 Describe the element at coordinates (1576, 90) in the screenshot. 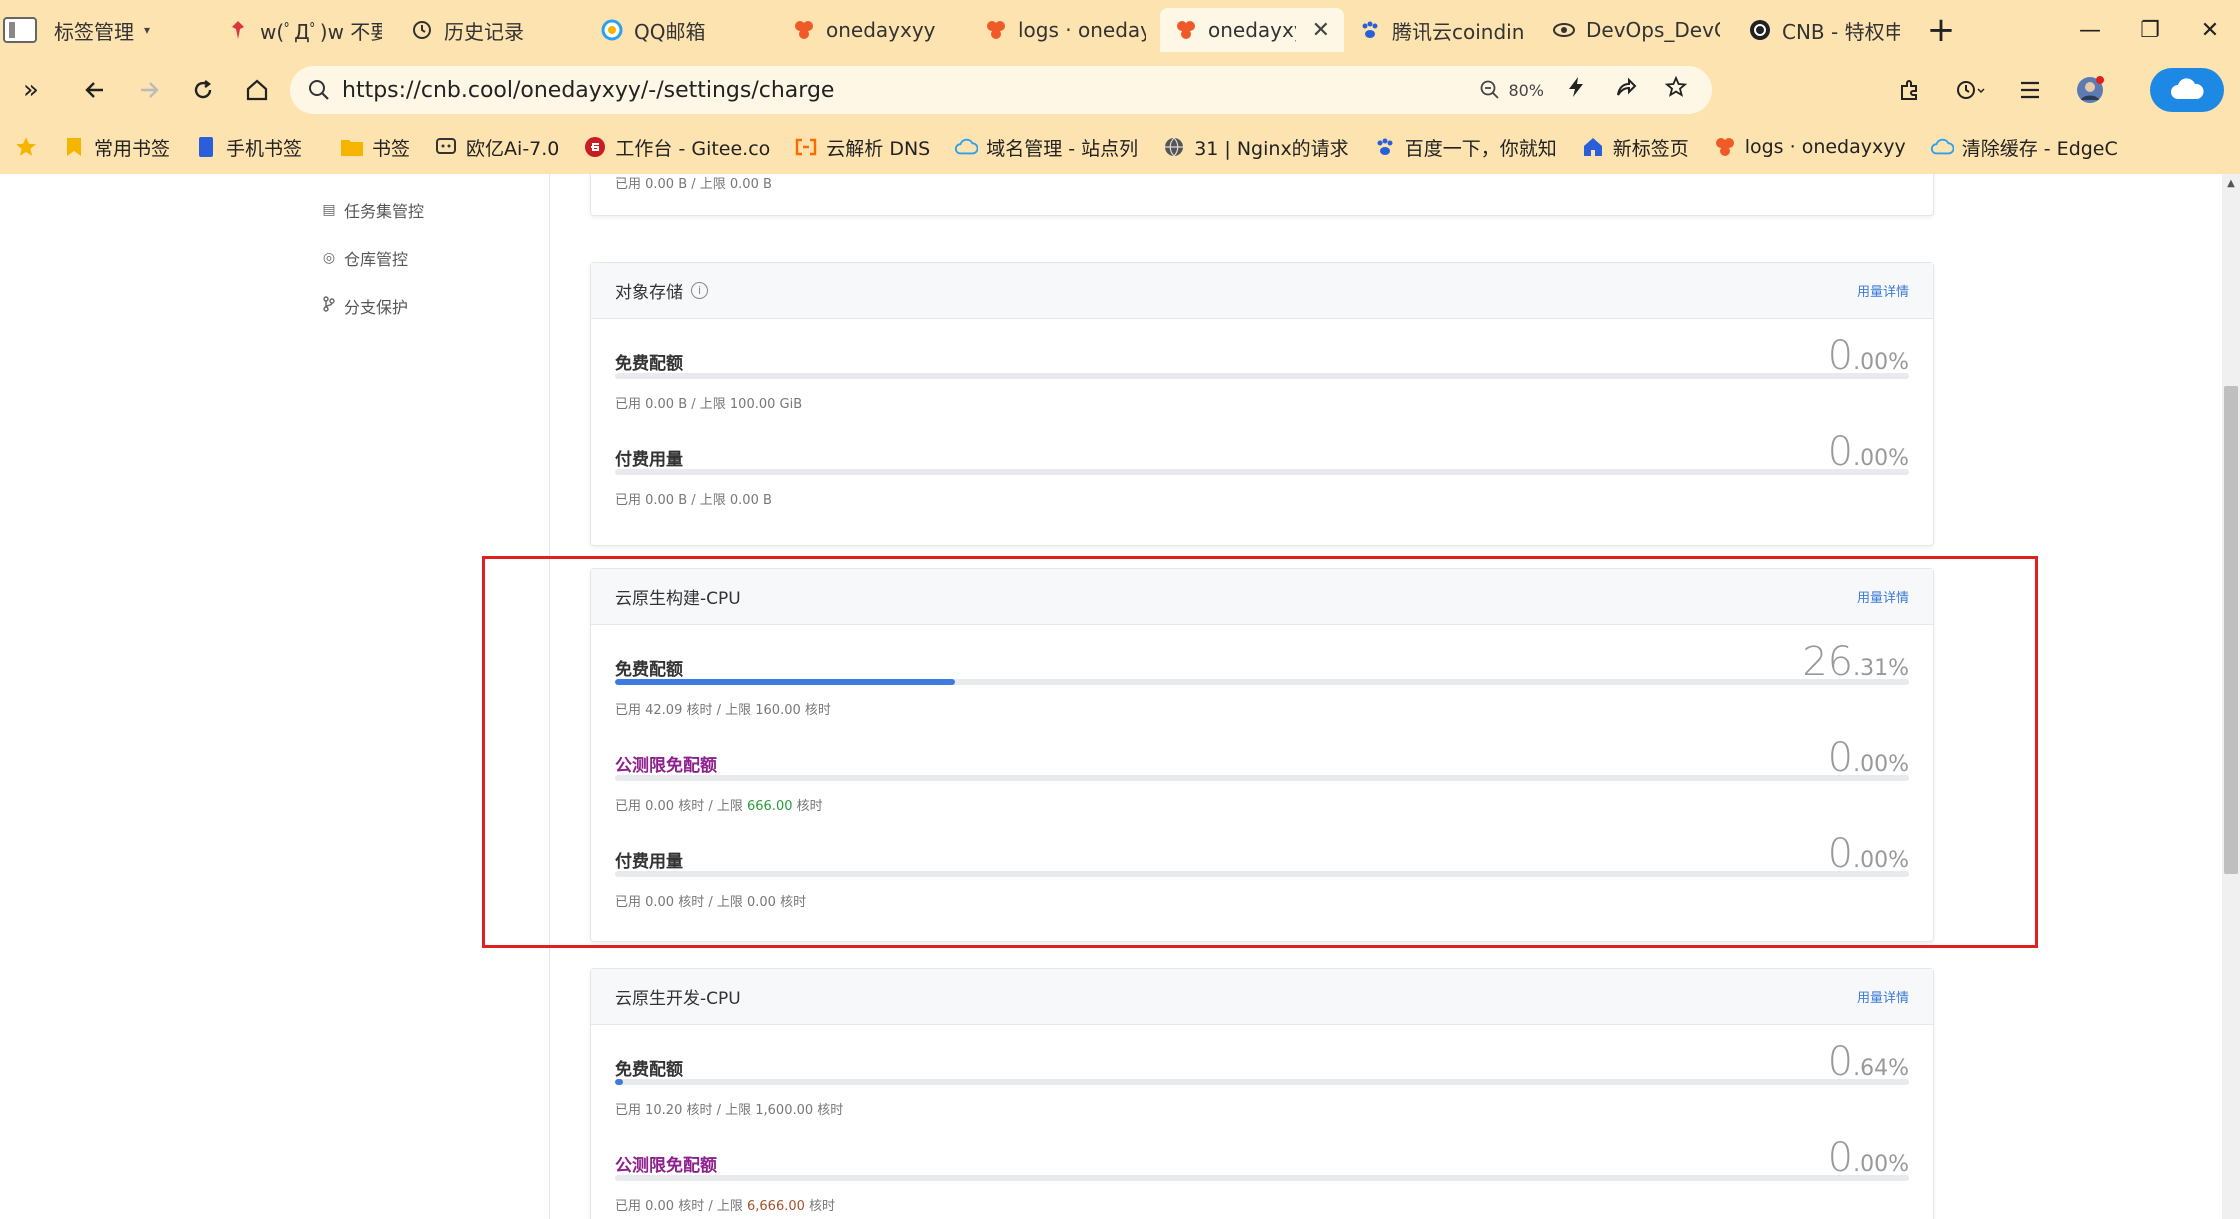

I see `lightning-icon` at that location.